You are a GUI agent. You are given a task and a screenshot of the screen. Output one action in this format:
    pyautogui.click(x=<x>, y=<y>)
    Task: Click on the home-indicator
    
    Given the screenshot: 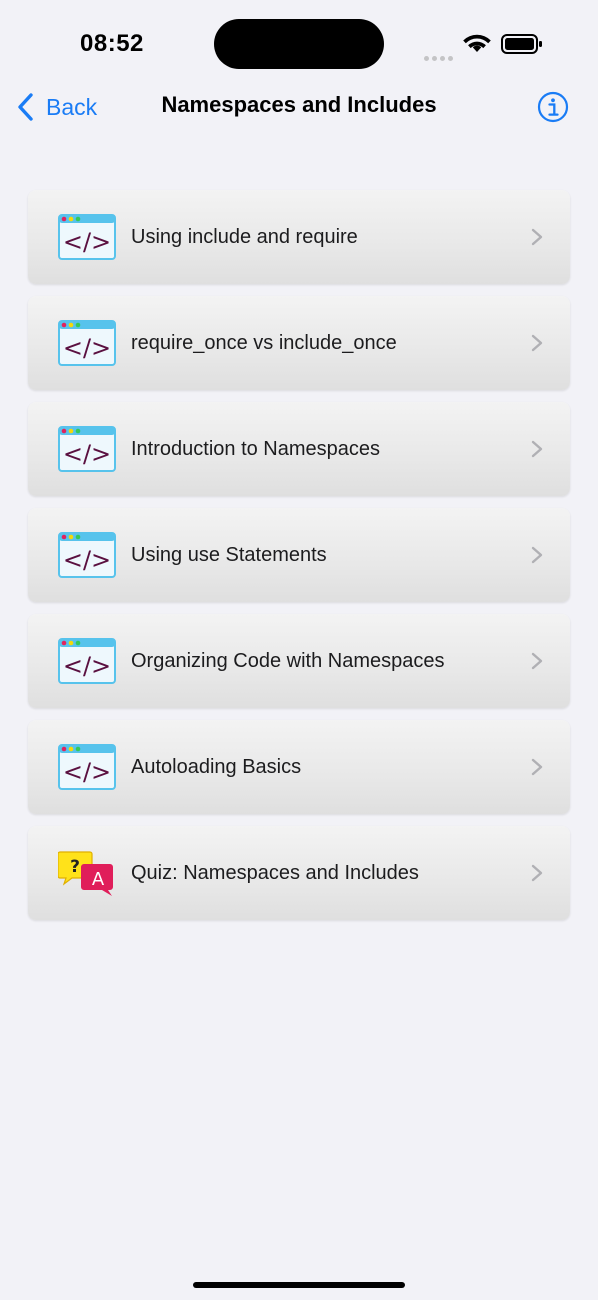 What is the action you would take?
    pyautogui.click(x=299, y=1285)
    